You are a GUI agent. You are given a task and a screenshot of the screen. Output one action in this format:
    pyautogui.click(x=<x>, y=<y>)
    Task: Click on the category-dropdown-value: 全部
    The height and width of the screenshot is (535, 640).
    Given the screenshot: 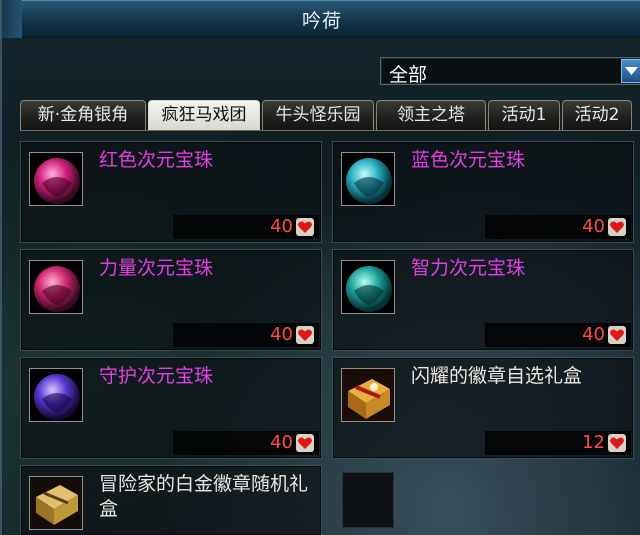 What is the action you would take?
    pyautogui.click(x=408, y=75)
    